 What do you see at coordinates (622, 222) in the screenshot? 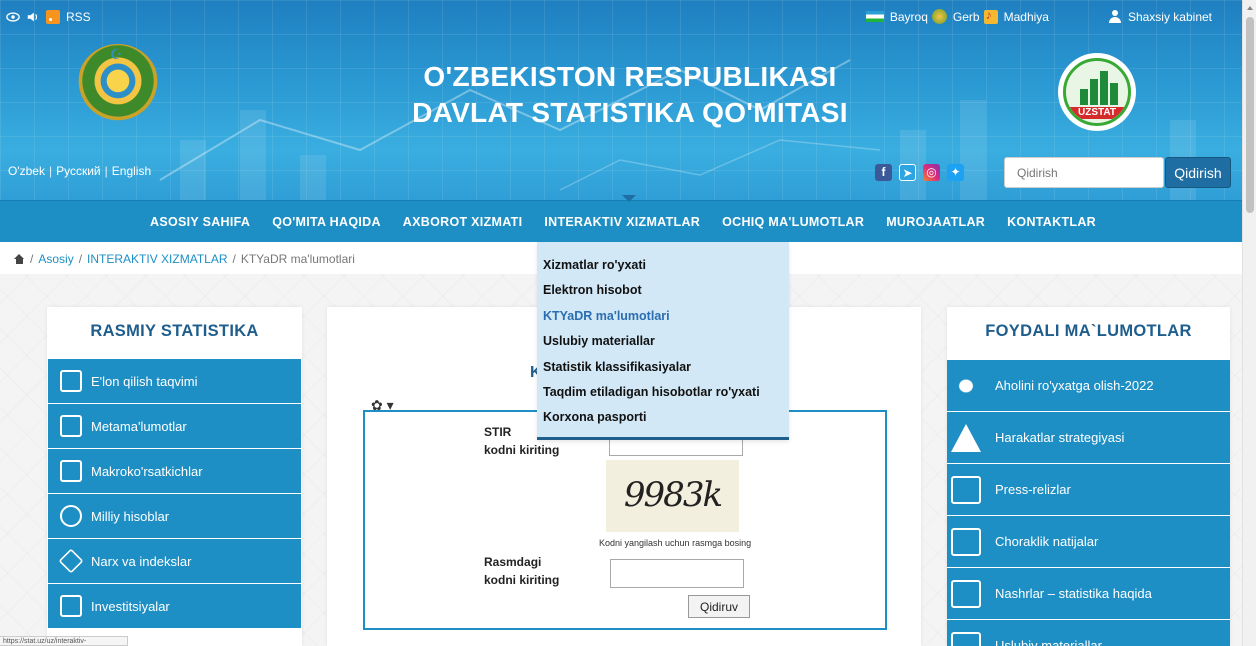
I see `nav-interaktiv-xizmatlar: INTERAKTIV XIZMATLAR` at bounding box center [622, 222].